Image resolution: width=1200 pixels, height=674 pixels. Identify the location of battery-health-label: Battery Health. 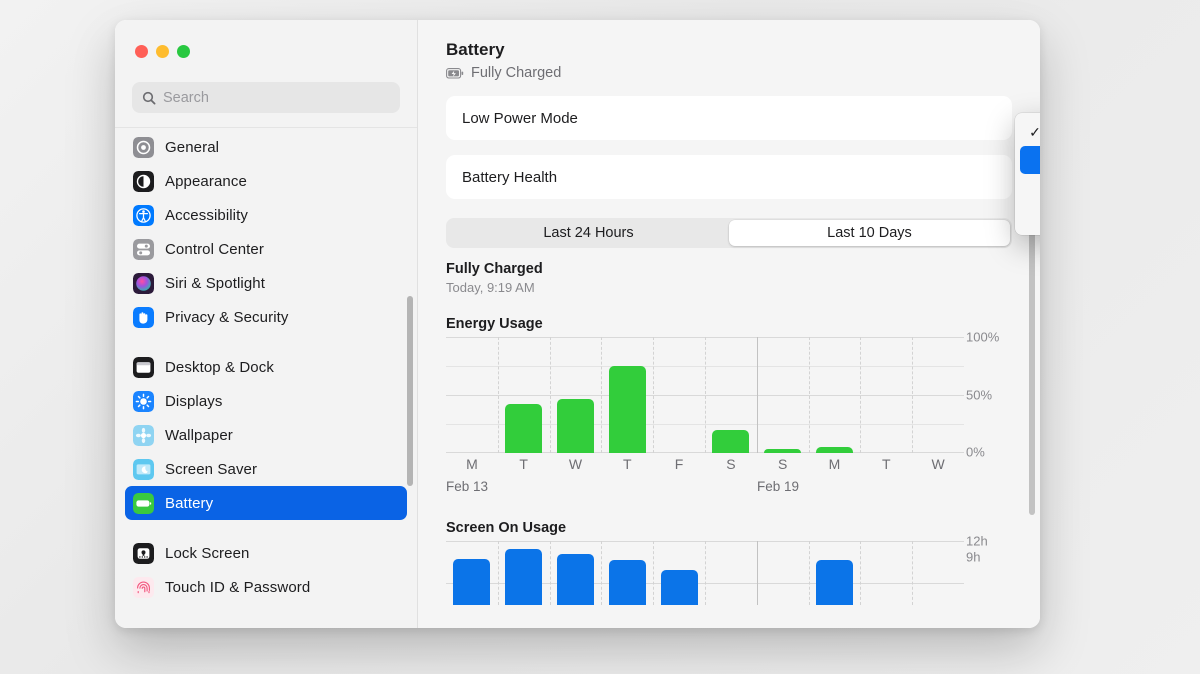
(510, 177).